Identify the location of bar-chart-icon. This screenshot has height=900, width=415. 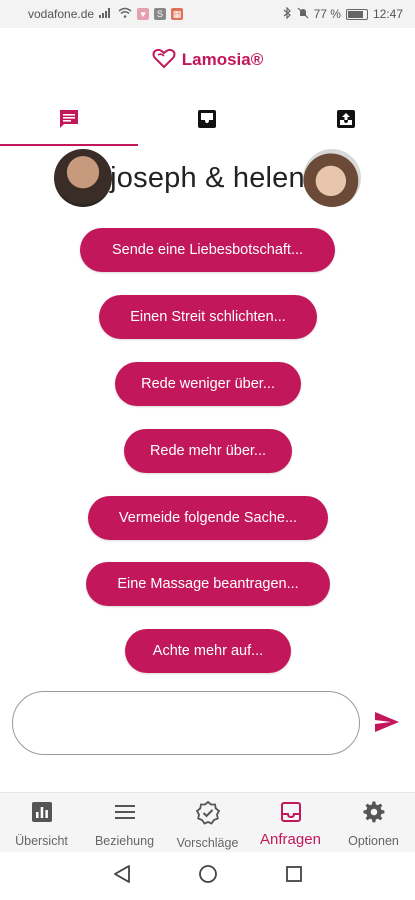
(42, 814).